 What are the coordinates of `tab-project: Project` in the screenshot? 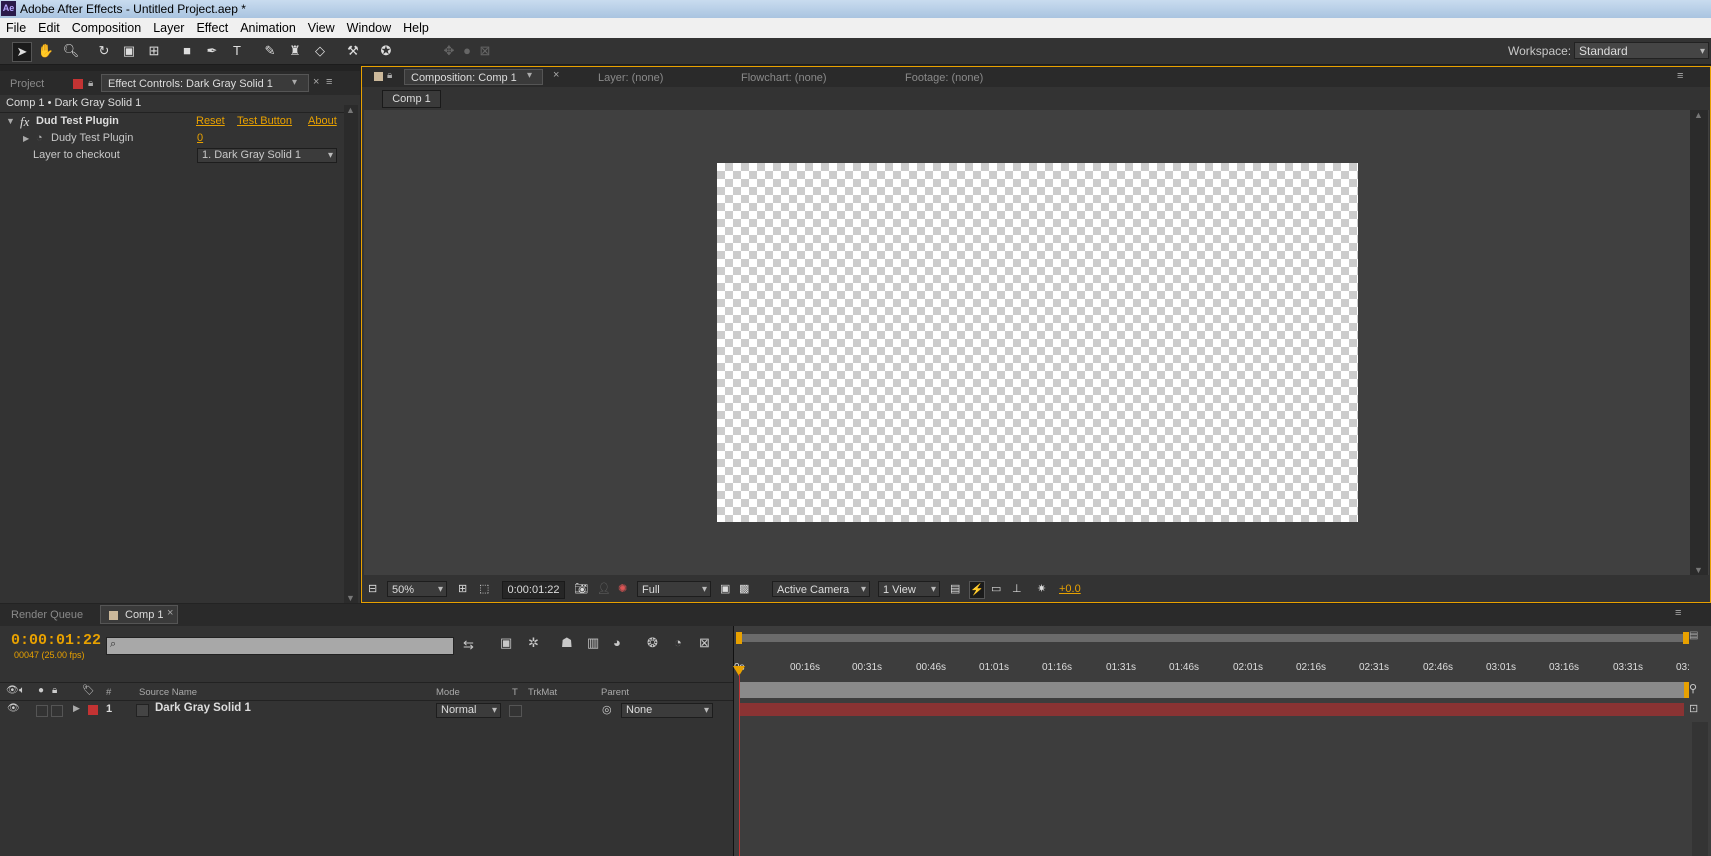 It's located at (27, 84).